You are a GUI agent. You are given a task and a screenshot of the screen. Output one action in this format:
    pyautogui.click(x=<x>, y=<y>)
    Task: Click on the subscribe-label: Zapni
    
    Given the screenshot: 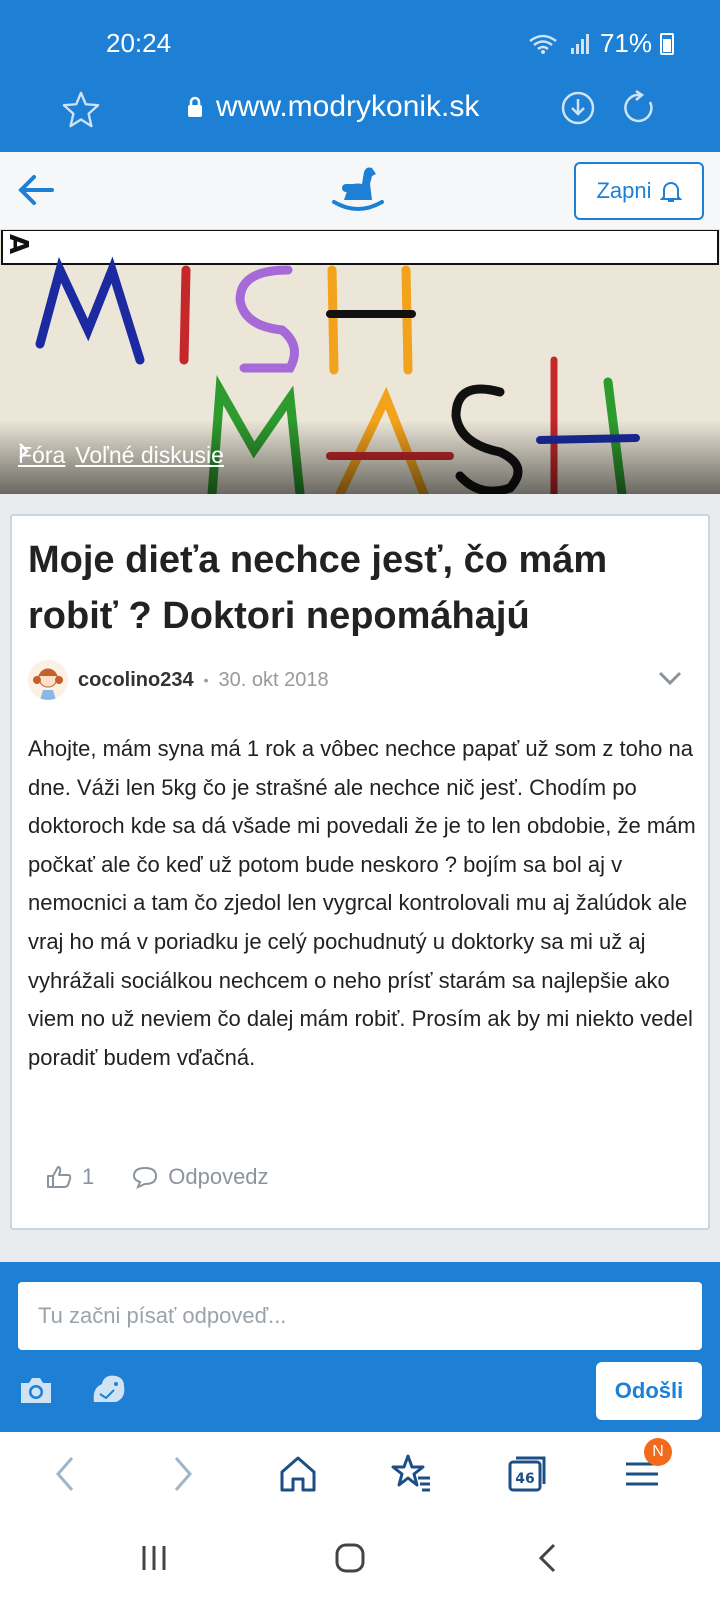 What is the action you would take?
    pyautogui.click(x=624, y=190)
    